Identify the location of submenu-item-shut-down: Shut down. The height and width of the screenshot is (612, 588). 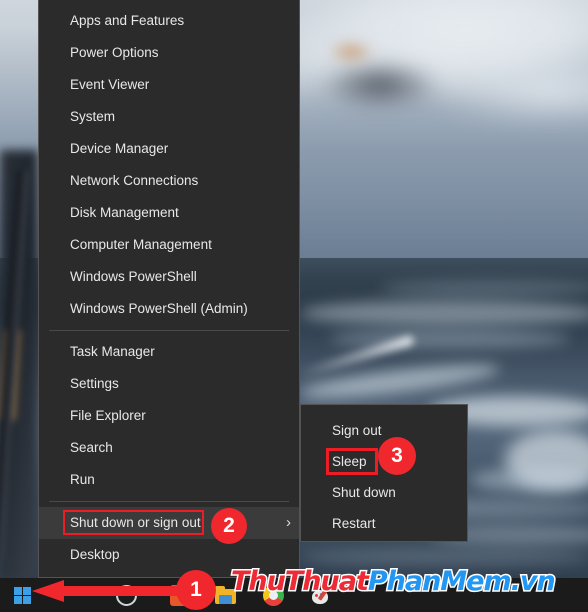
(384, 492).